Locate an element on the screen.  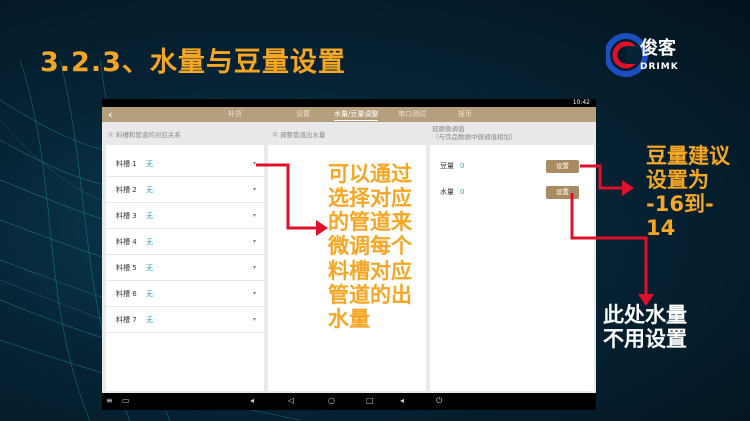
note-line: 设置为 is located at coordinates (677, 180).